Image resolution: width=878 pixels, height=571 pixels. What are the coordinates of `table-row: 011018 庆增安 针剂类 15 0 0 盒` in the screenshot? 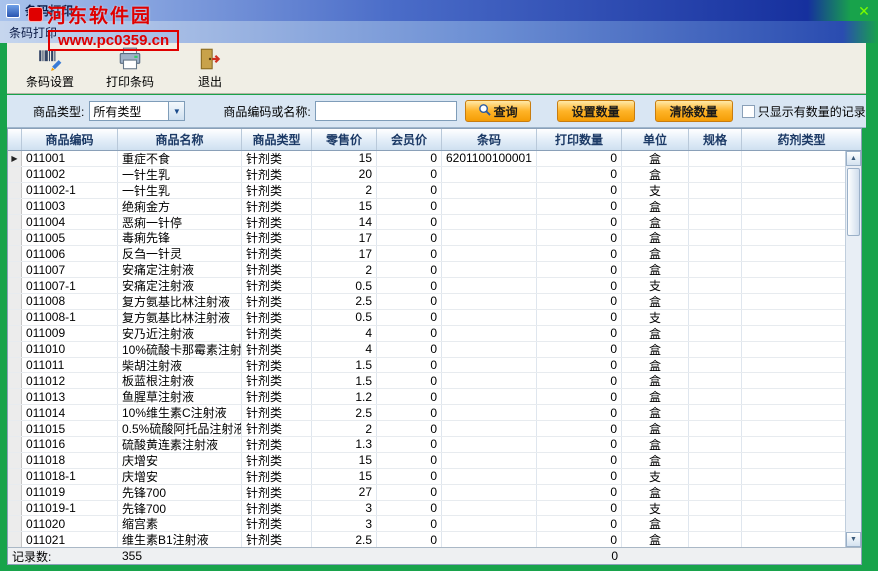 It's located at (434, 460).